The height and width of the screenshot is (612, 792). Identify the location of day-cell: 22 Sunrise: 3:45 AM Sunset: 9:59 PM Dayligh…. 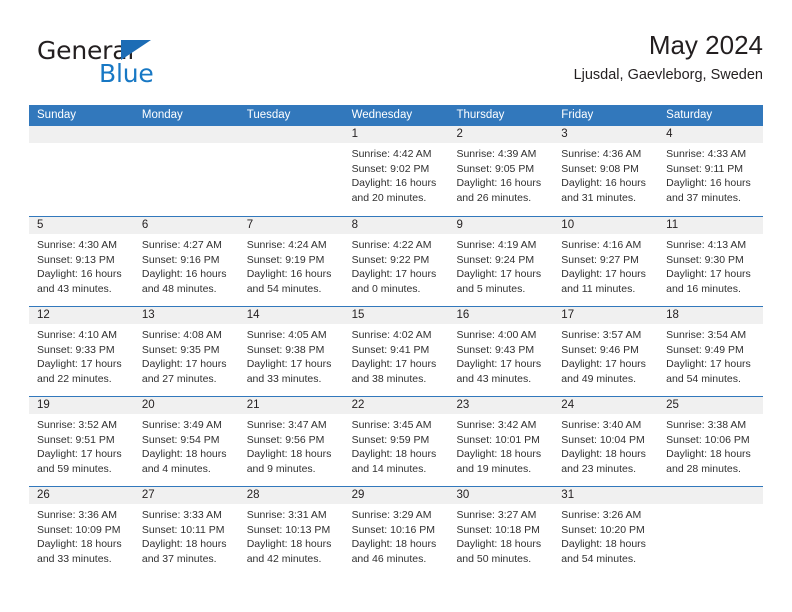
(396, 441).